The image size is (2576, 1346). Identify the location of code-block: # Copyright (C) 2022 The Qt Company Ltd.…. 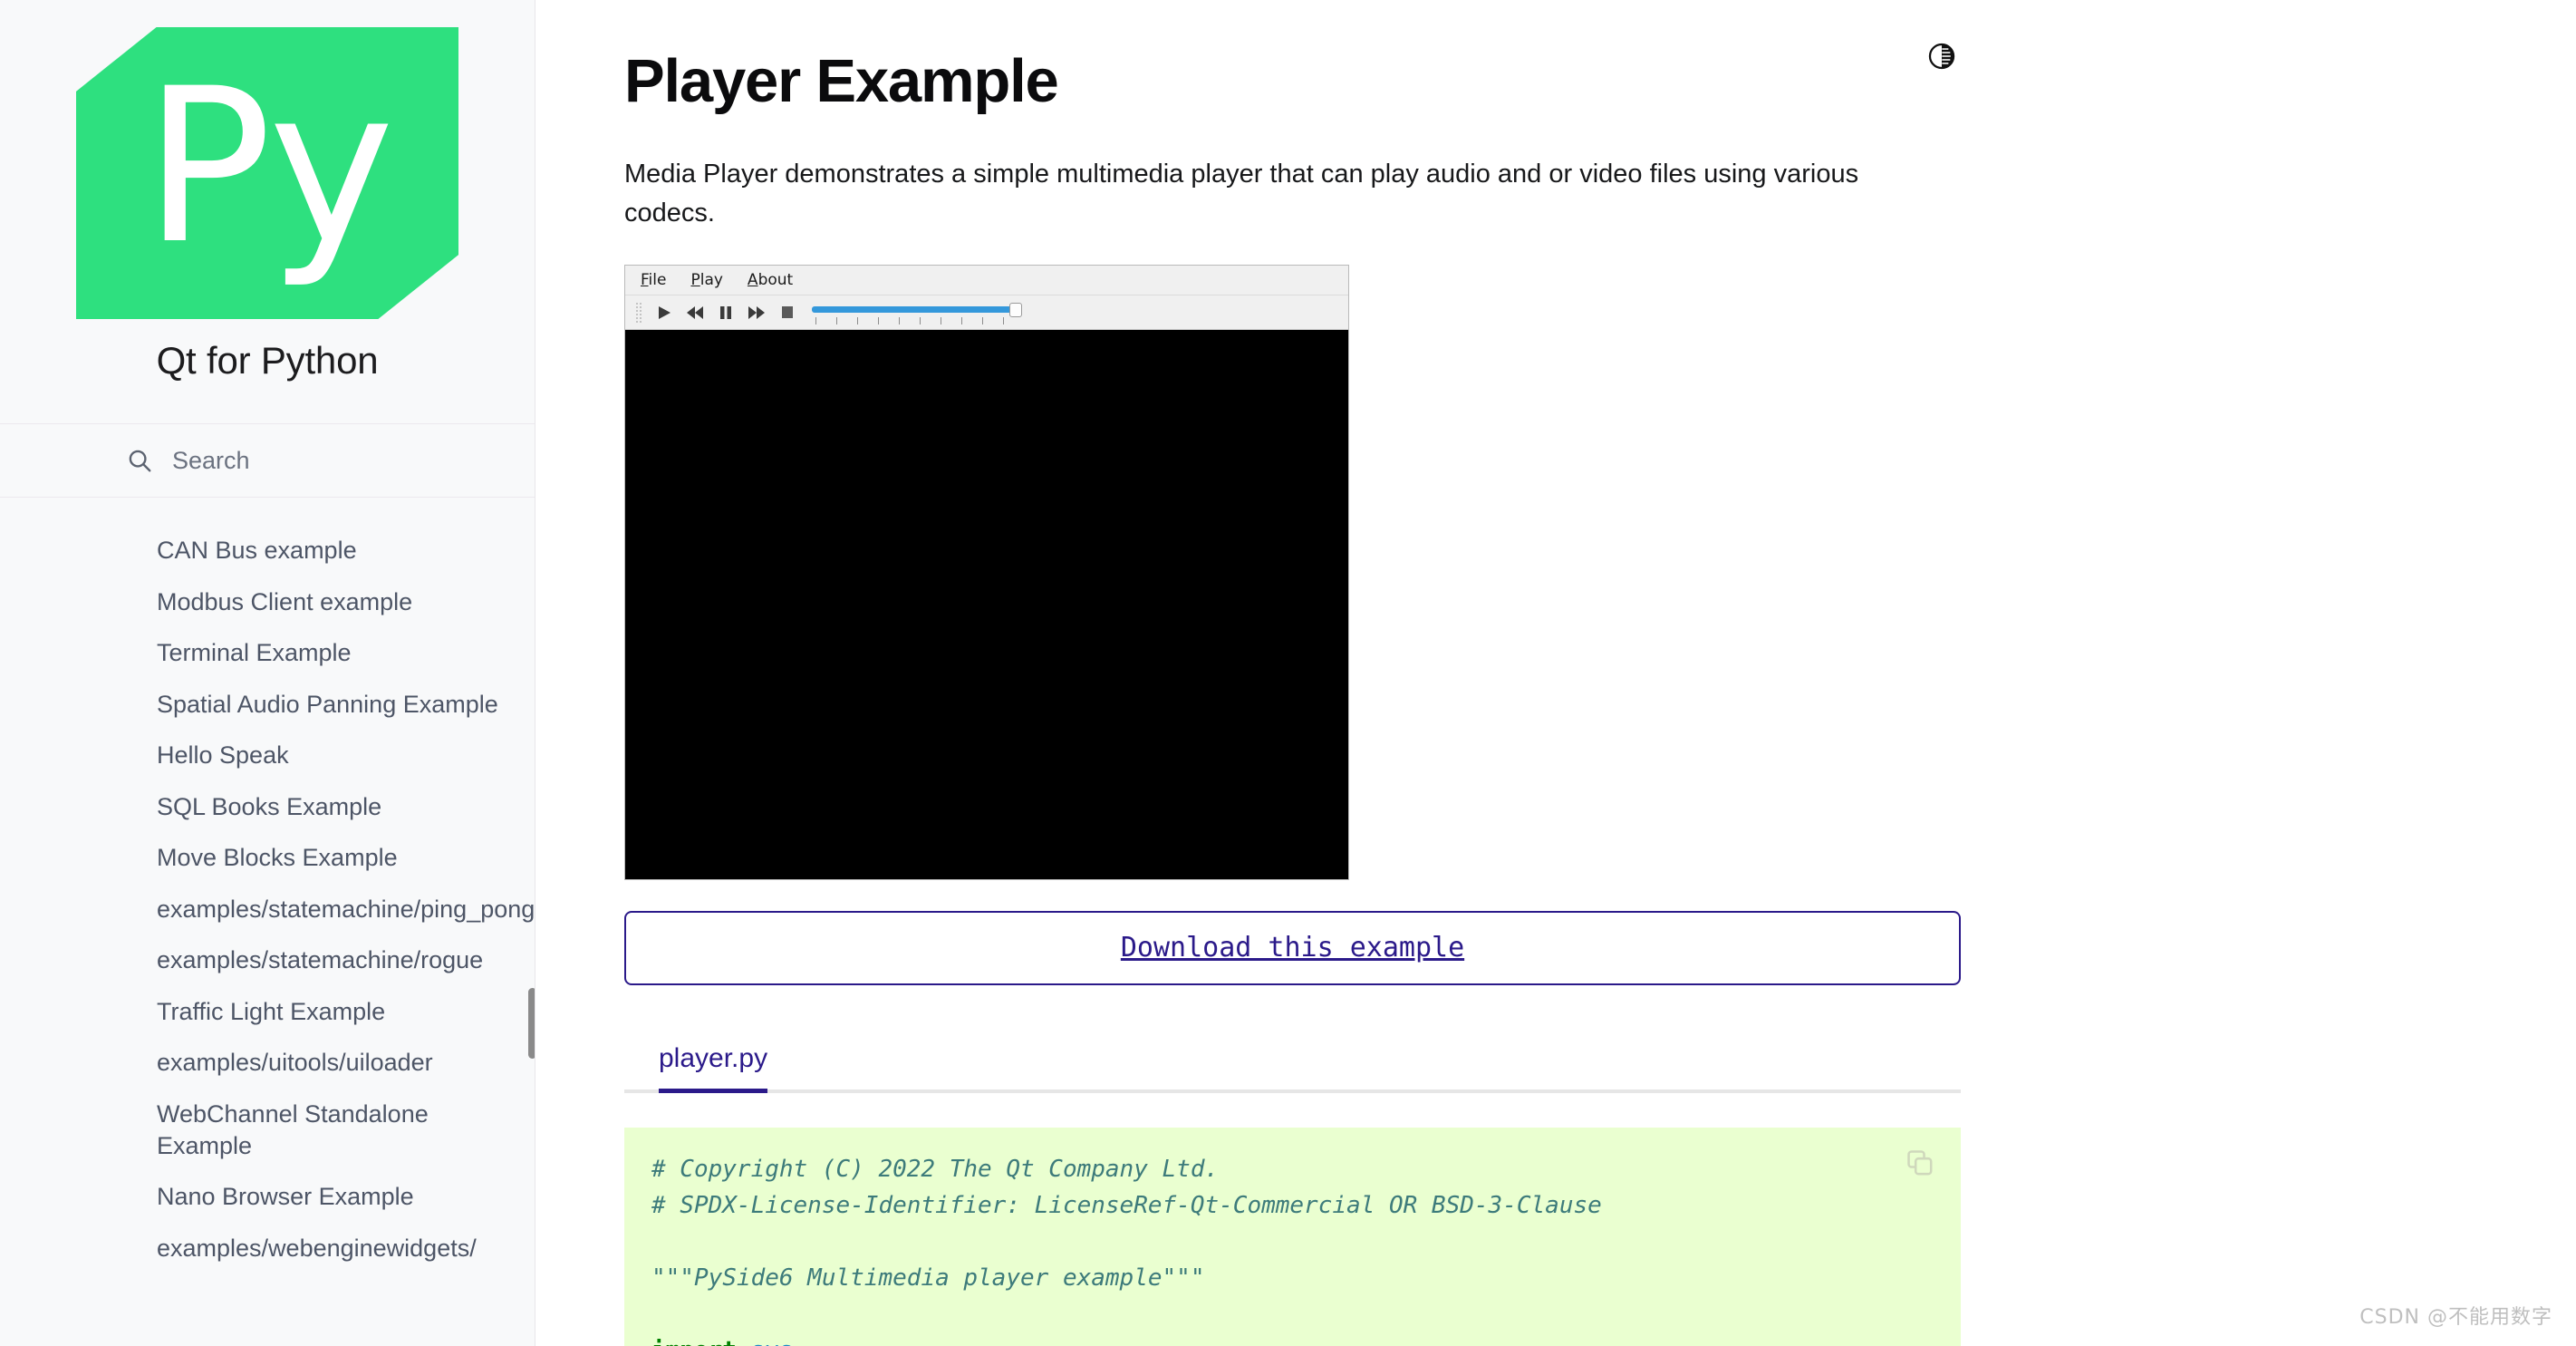
(1292, 1237).